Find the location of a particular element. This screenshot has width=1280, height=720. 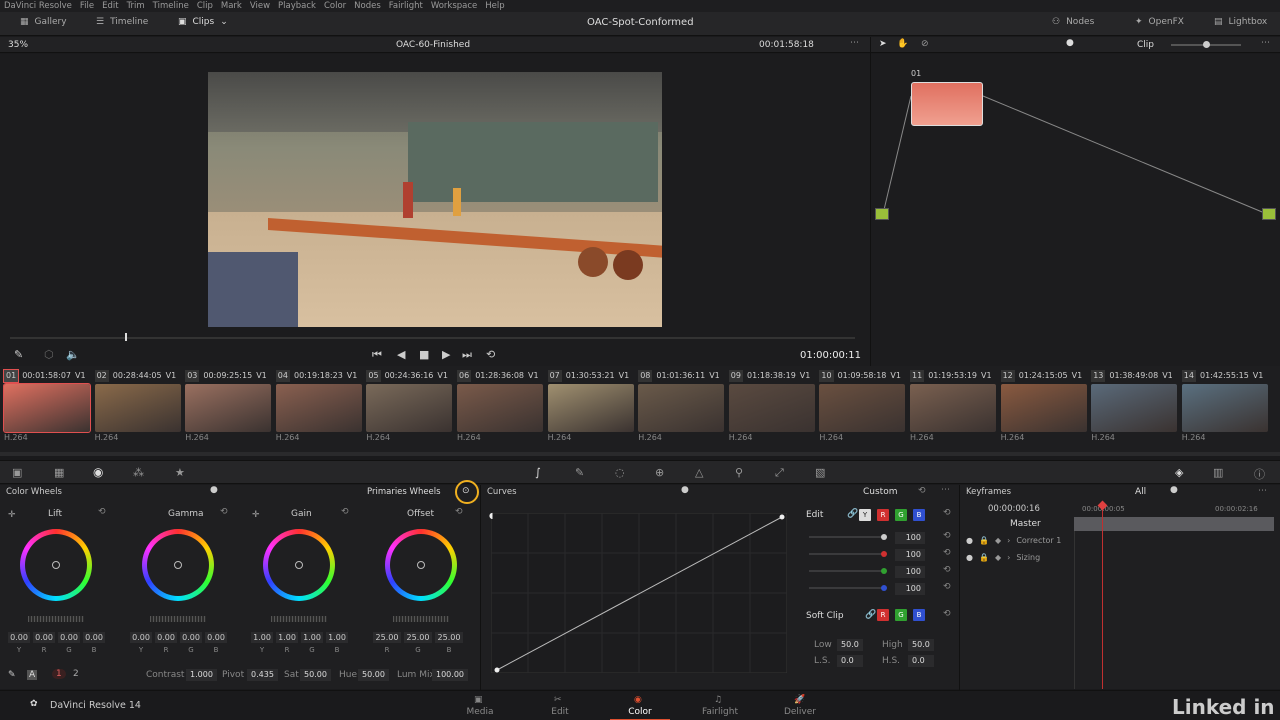

curves-icon: ∫ is located at coordinates (538, 472).